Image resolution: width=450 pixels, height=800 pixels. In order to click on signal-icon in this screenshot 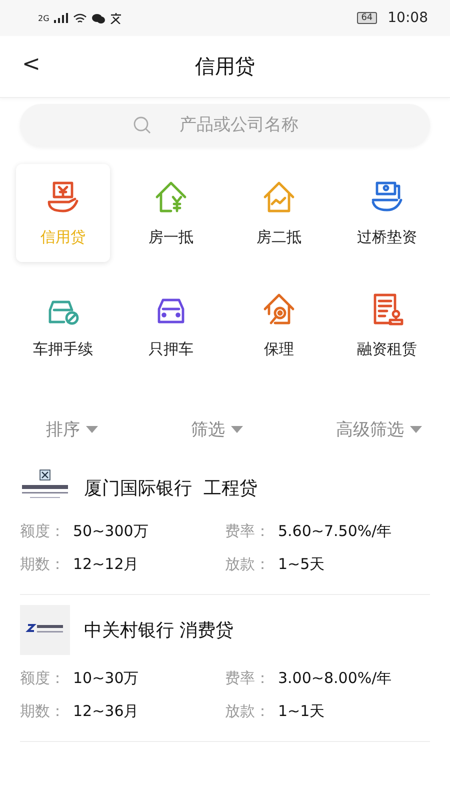, I will do `click(61, 18)`.